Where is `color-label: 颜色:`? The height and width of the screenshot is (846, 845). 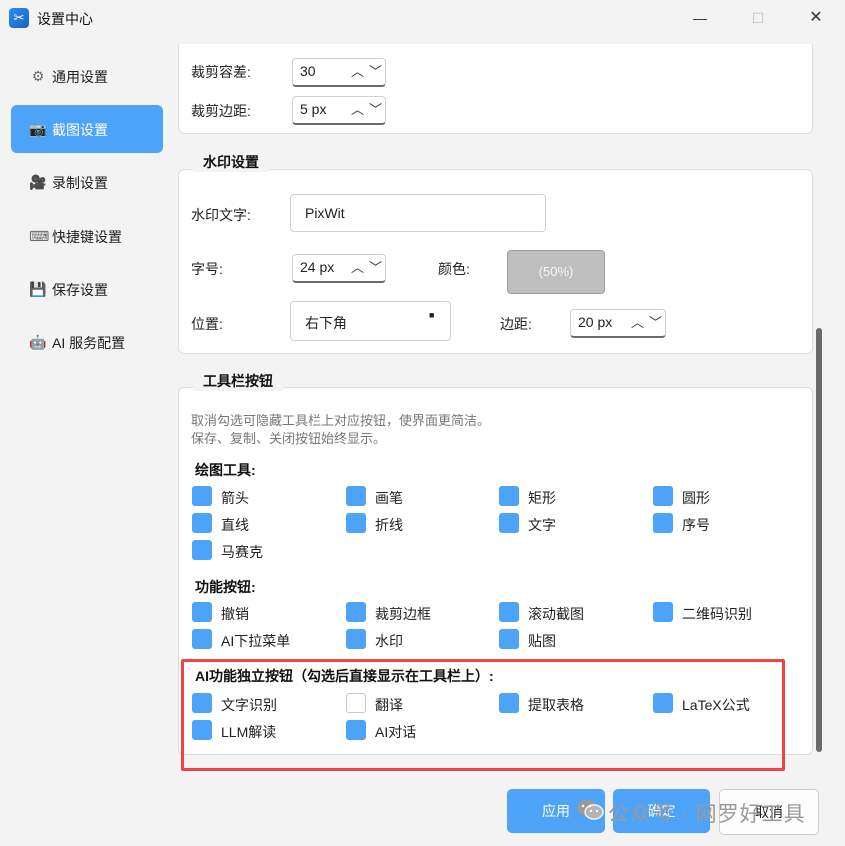
color-label: 颜色: is located at coordinates (454, 269).